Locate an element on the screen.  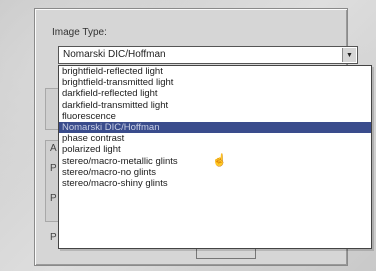
dropdown-option-highlighted: Nomarski DIC/Hoffman is located at coordinates (215, 127).